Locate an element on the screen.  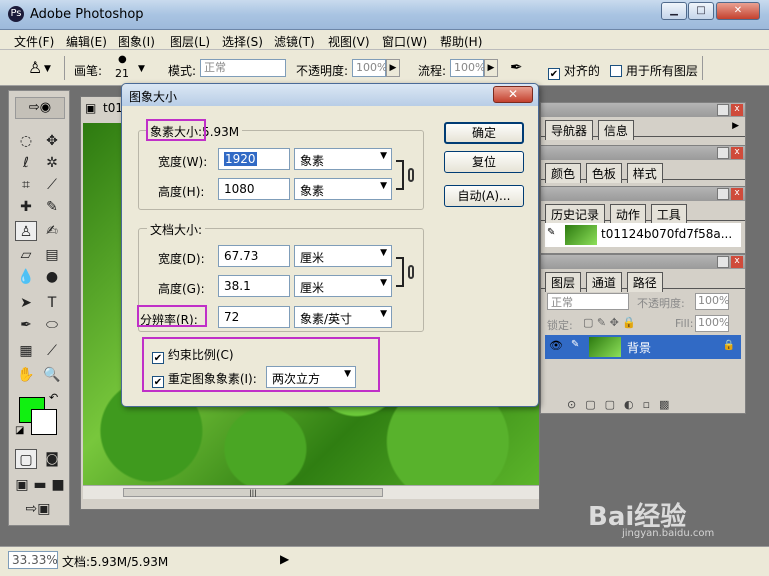
layer-opacity-input: 100% is located at coordinates (712, 301).